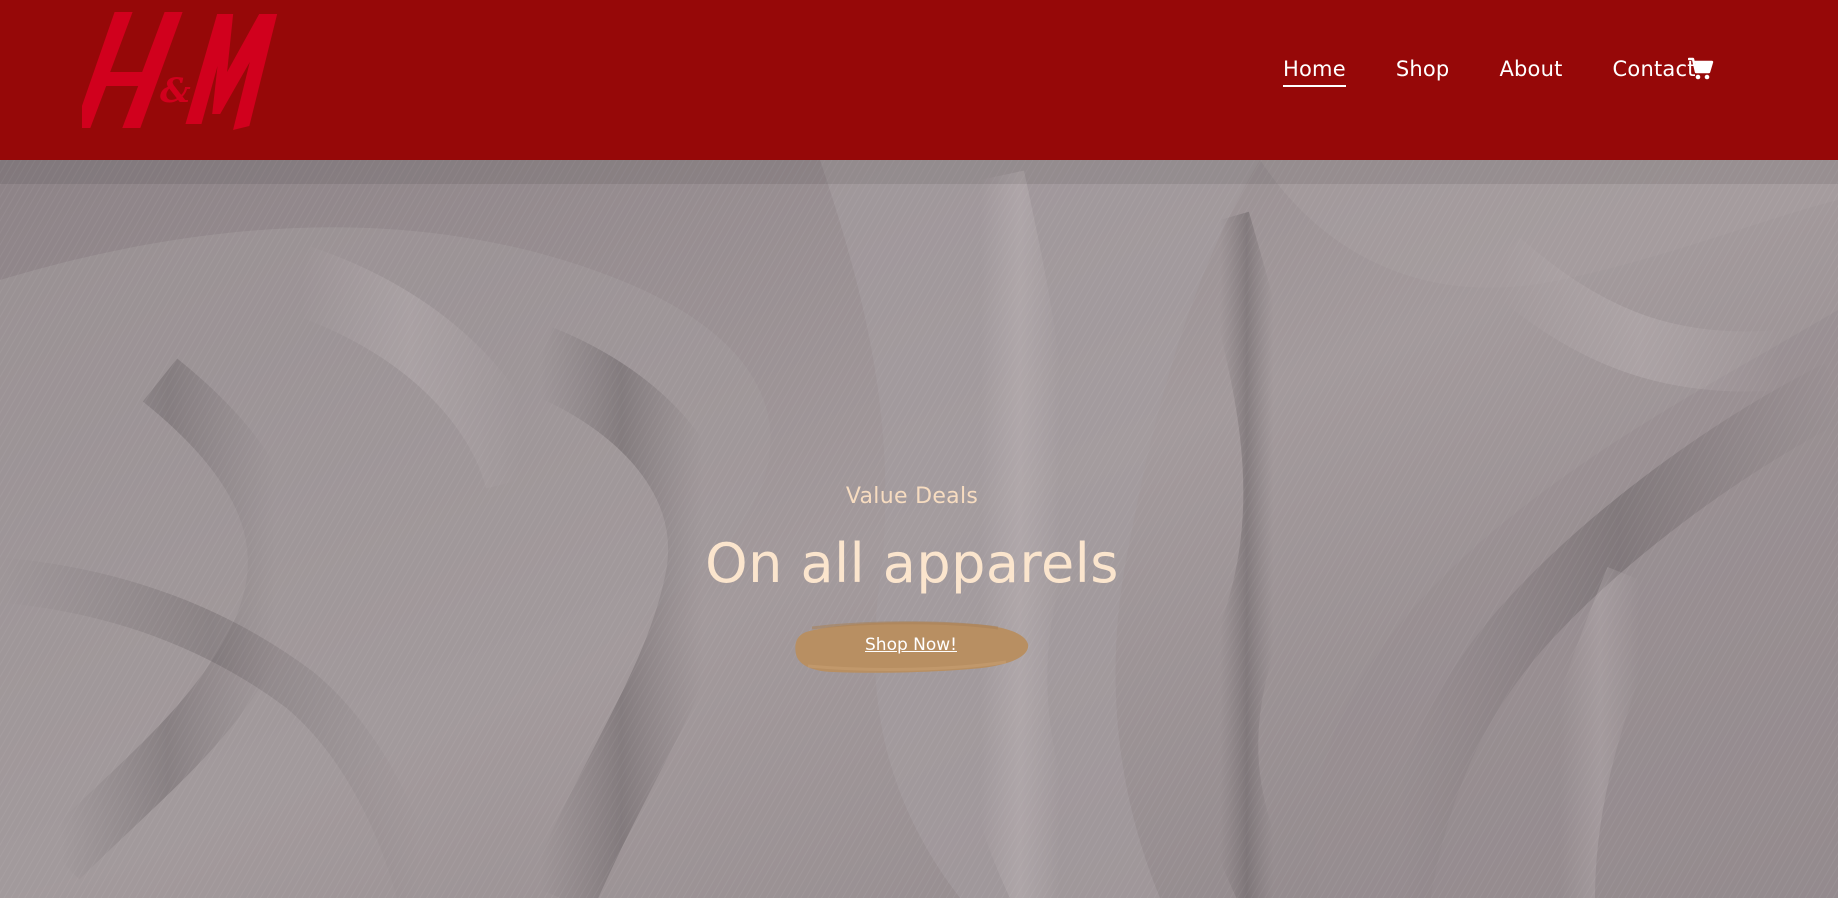 The height and width of the screenshot is (898, 1842). Describe the element at coordinates (1701, 69) in the screenshot. I see `shopping-cart-icon` at that location.